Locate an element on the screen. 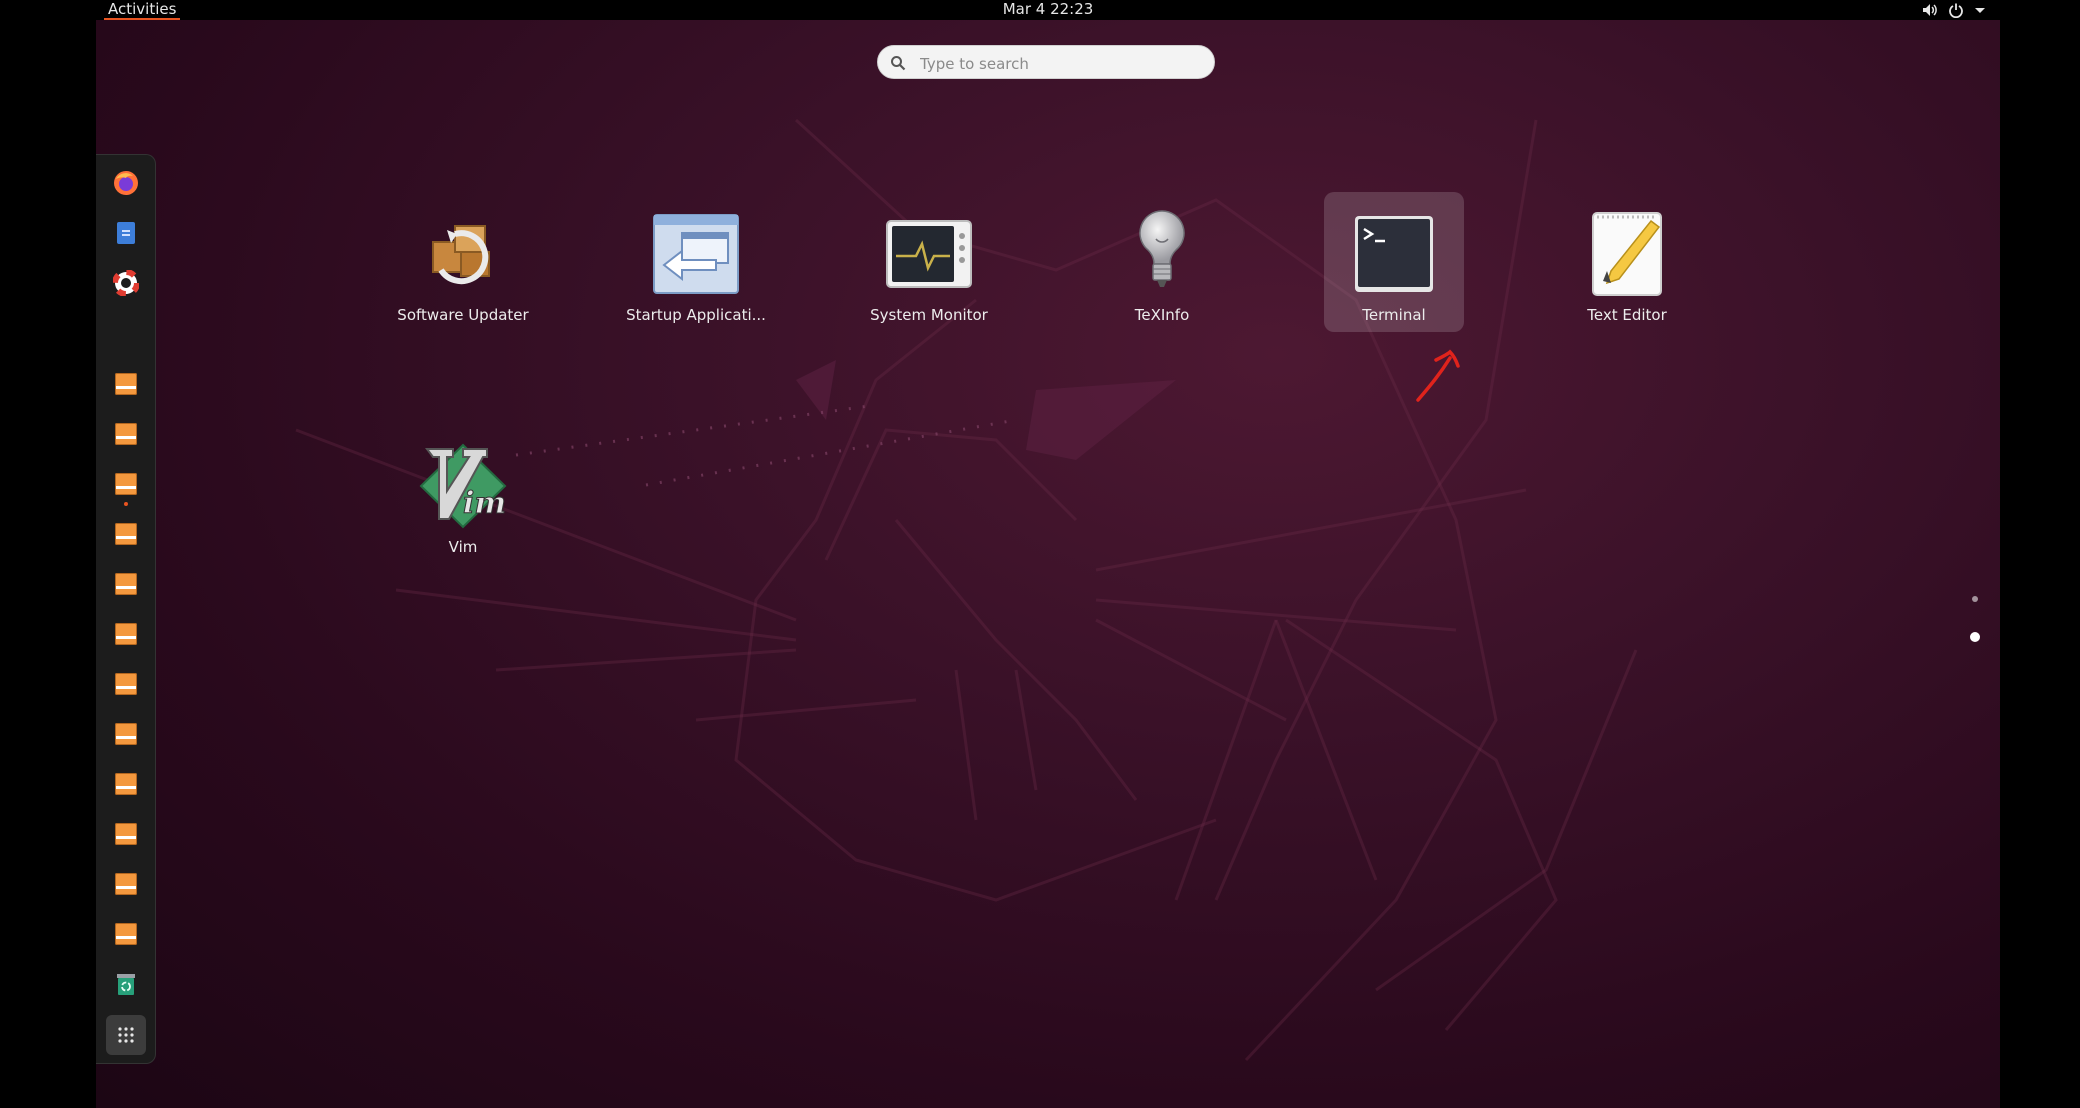  search-box is located at coordinates (1046, 62).